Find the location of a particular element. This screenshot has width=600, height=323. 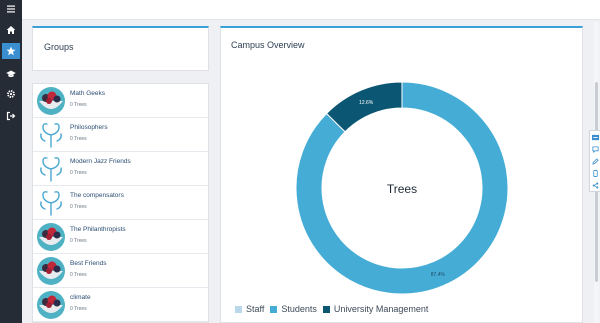

home-button is located at coordinates (11, 30).